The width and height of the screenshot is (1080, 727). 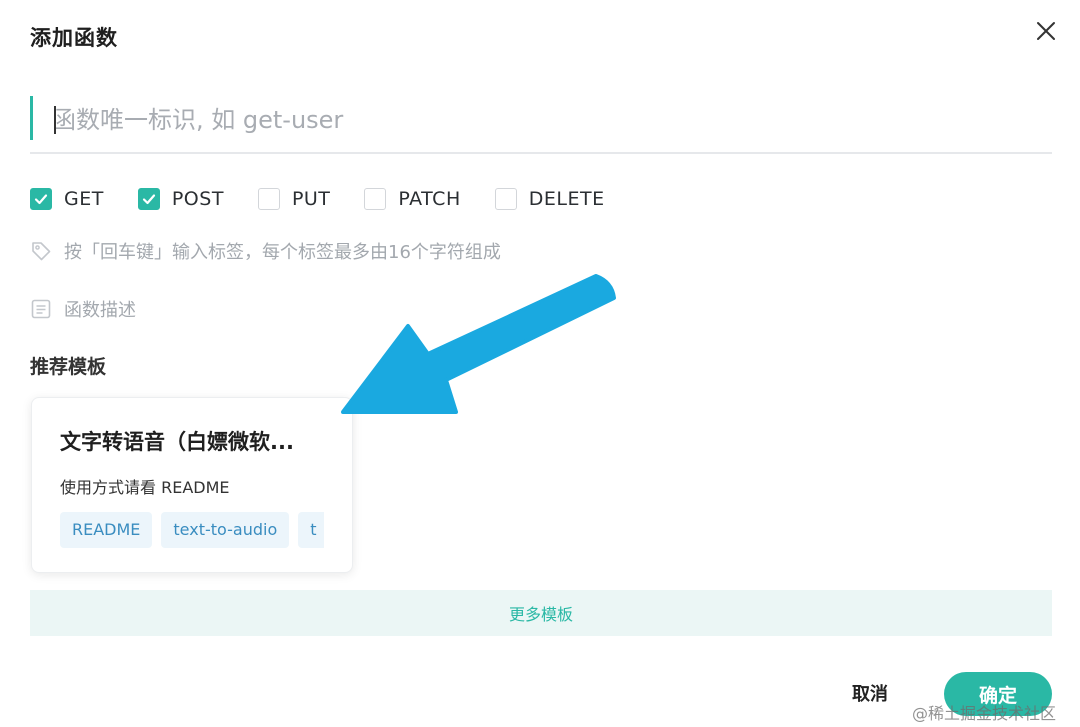 I want to click on document-icon, so click(x=41, y=309).